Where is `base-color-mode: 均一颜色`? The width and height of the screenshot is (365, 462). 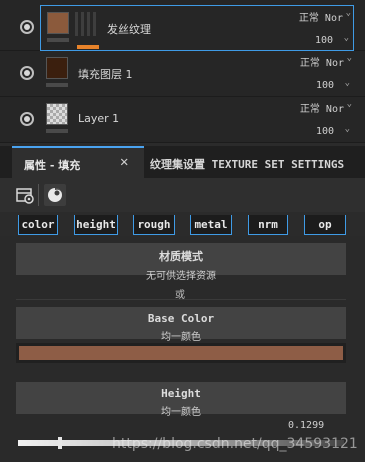
base-color-mode: 均一颜色 is located at coordinates (181, 337).